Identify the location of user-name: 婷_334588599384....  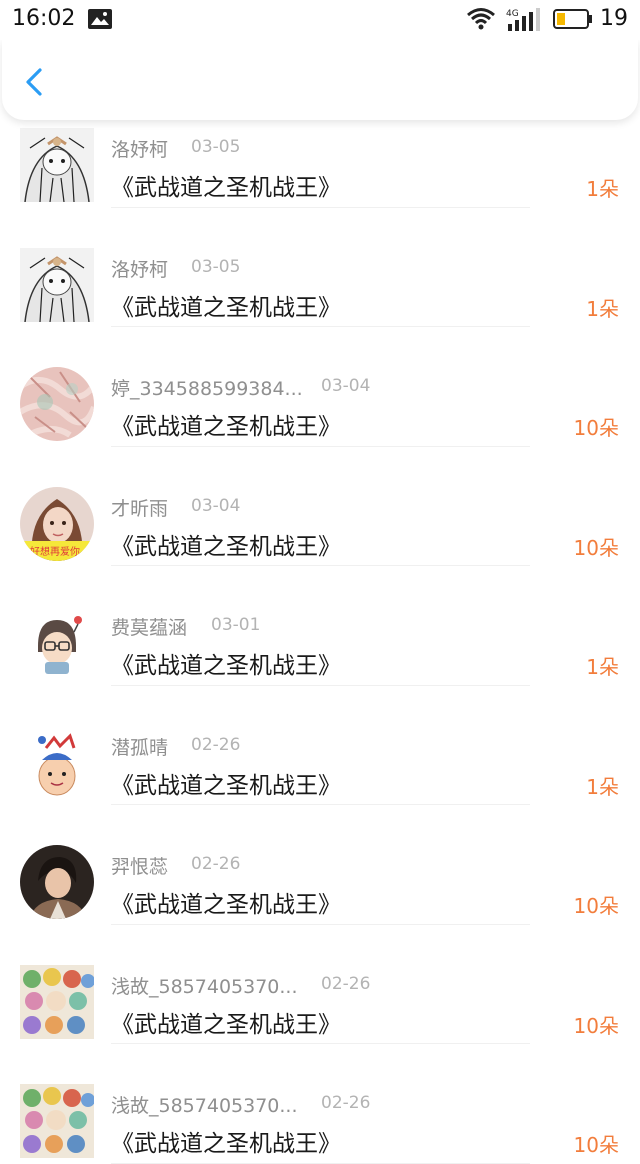
(207, 389).